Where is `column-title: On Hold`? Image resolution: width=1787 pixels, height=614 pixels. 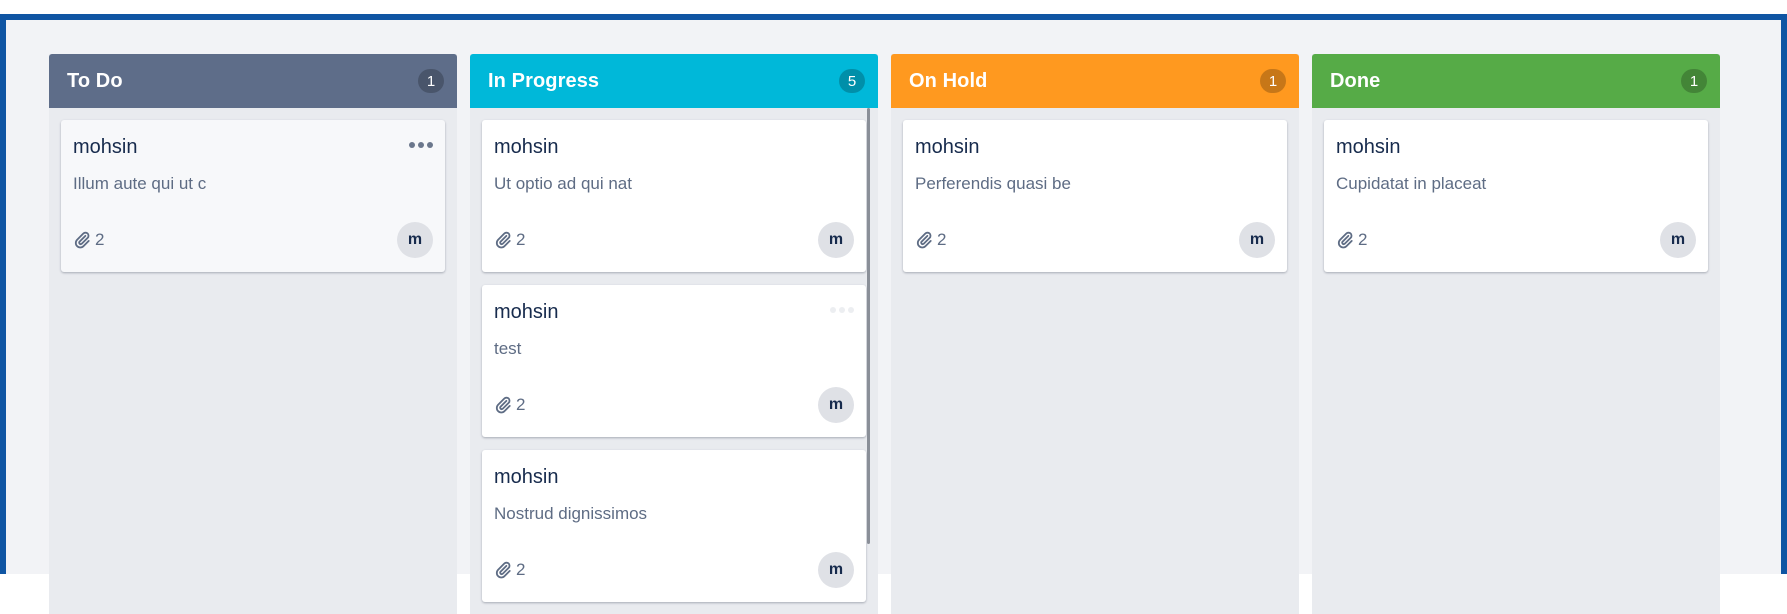 column-title: On Hold is located at coordinates (948, 80).